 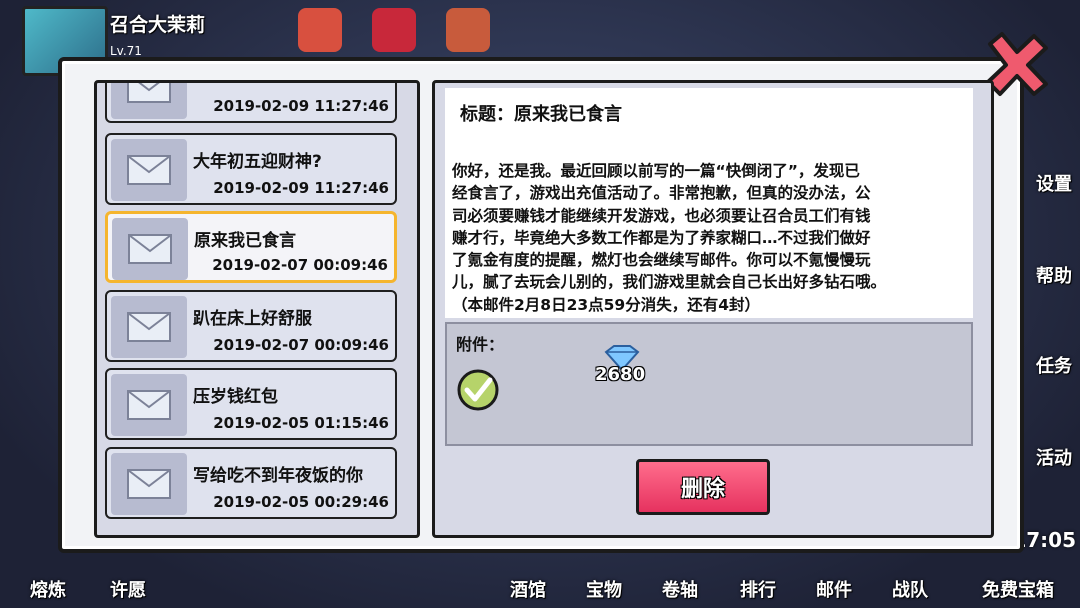 I want to click on mail-item: 2019-02-09 11:27:46, so click(x=251, y=103).